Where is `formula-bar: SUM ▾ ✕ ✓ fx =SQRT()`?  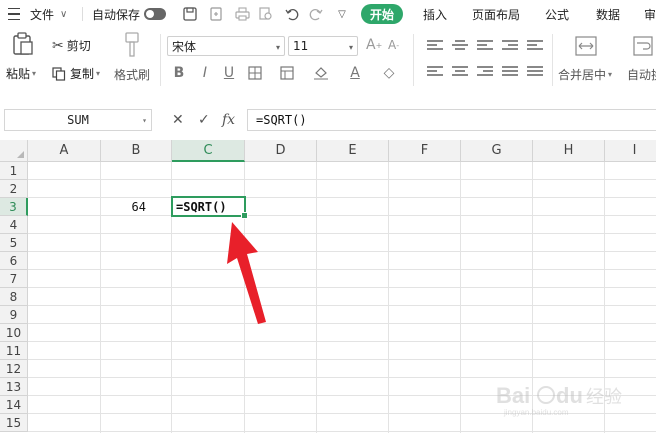 formula-bar: SUM ▾ ✕ ✓ fx =SQRT() is located at coordinates (328, 120).